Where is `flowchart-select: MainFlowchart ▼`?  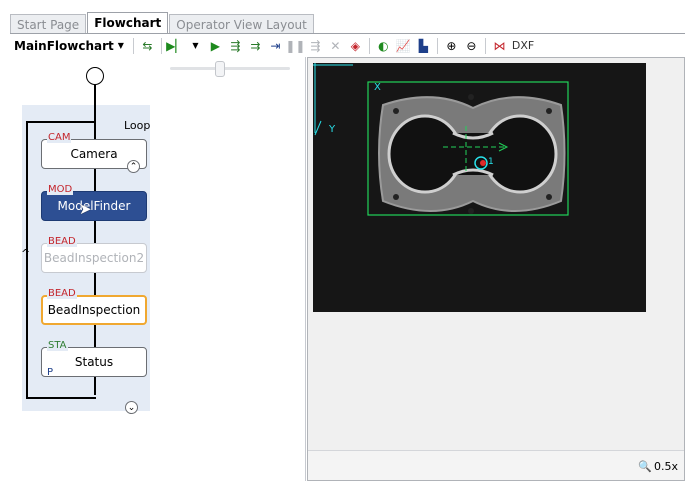 flowchart-select: MainFlowchart ▼ is located at coordinates (69, 46).